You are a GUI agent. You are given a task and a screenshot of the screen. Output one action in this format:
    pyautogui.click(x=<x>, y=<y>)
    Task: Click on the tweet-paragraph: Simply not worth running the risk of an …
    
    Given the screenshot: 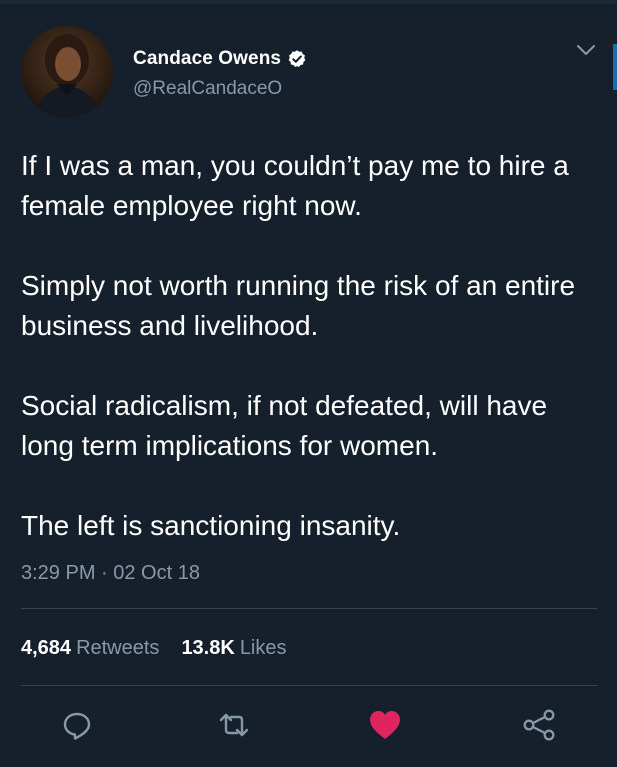 What is the action you would take?
    pyautogui.click(x=298, y=305)
    